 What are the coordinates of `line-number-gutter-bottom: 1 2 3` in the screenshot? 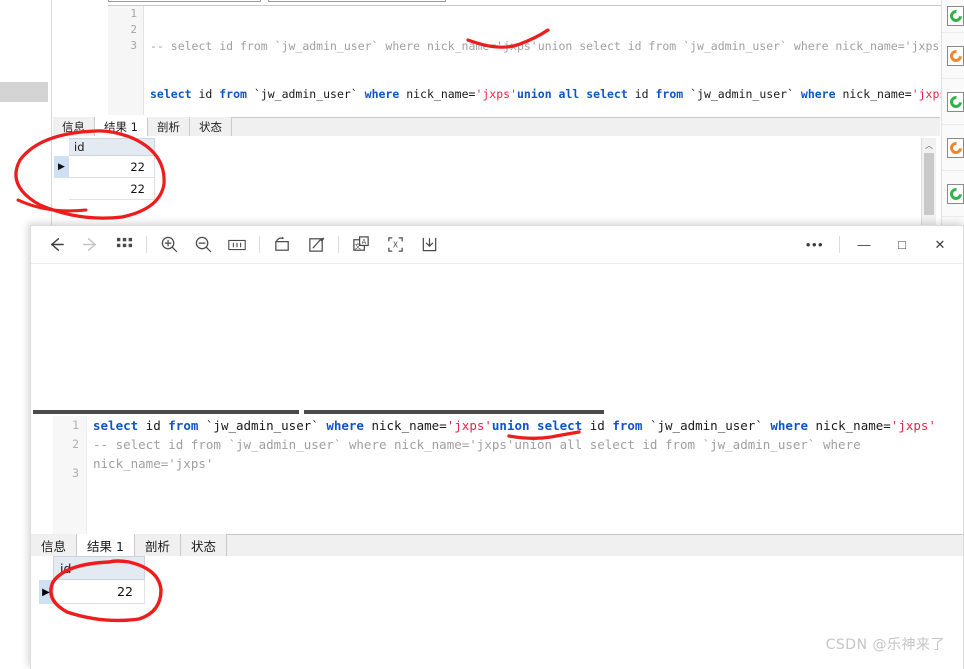 It's located at (70, 475).